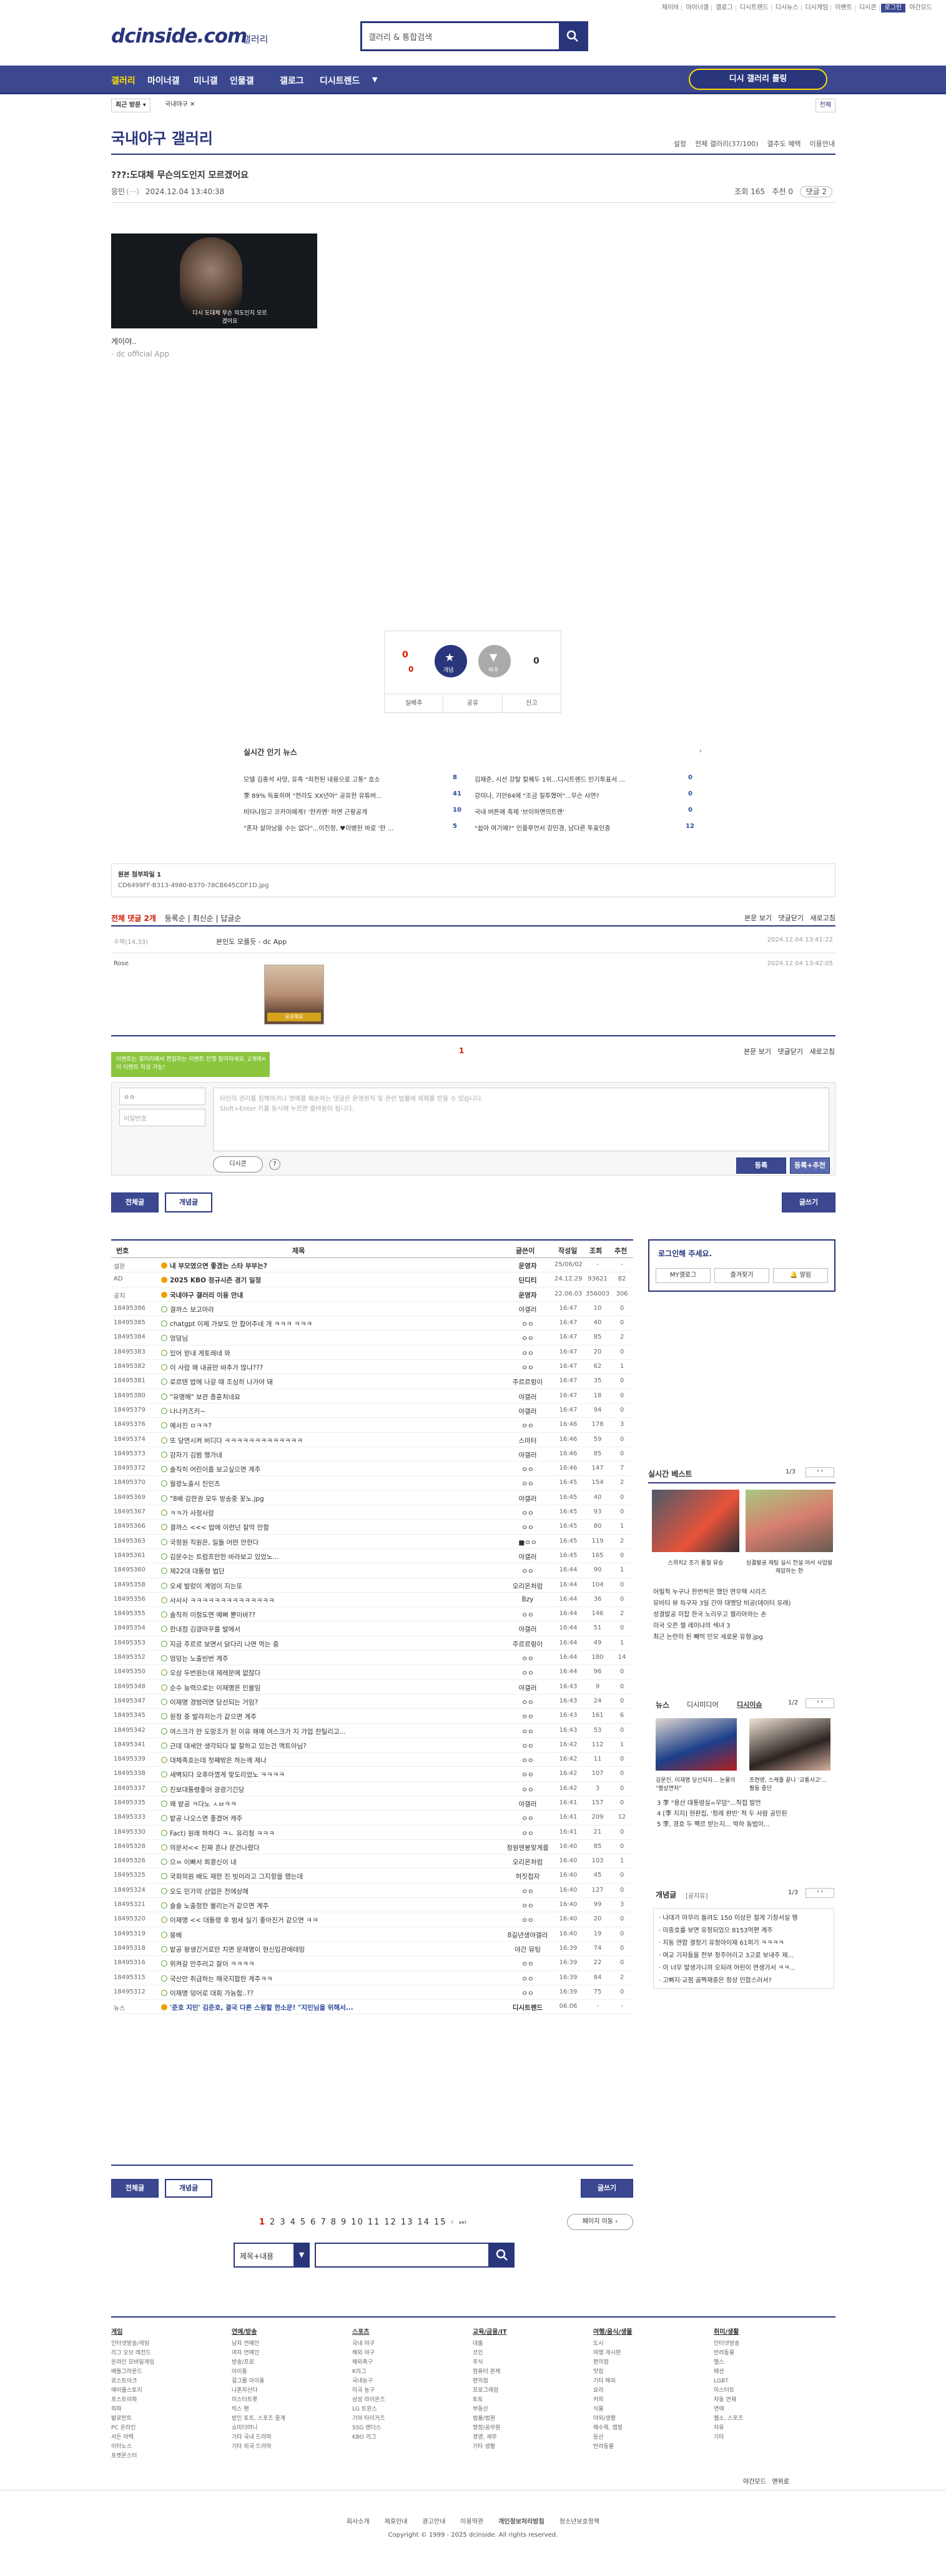 This screenshot has width=946, height=2576. I want to click on best-posts-tab: 개념글, so click(188, 1202).